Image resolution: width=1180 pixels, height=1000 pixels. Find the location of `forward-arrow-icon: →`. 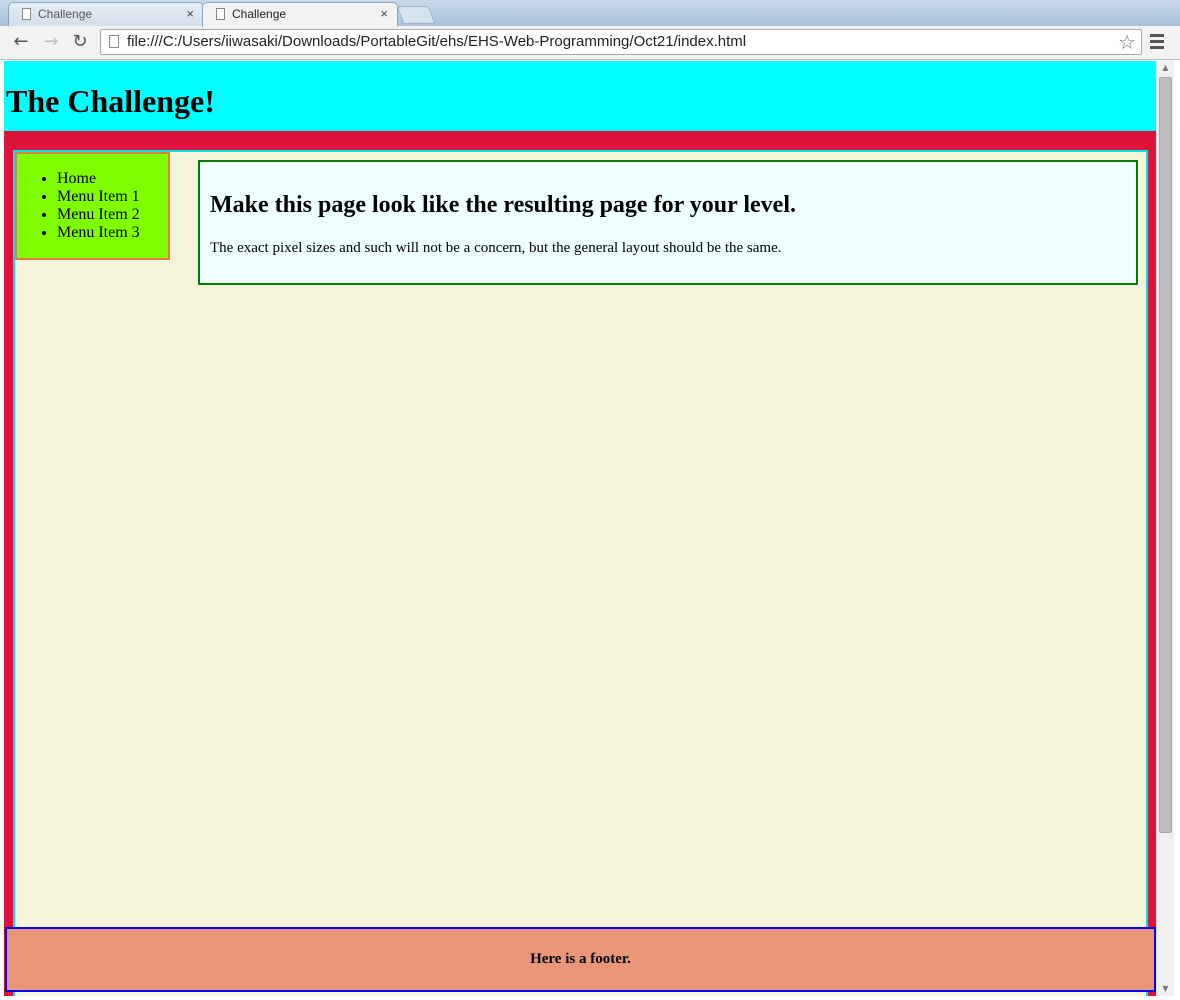

forward-arrow-icon: → is located at coordinates (51, 42).